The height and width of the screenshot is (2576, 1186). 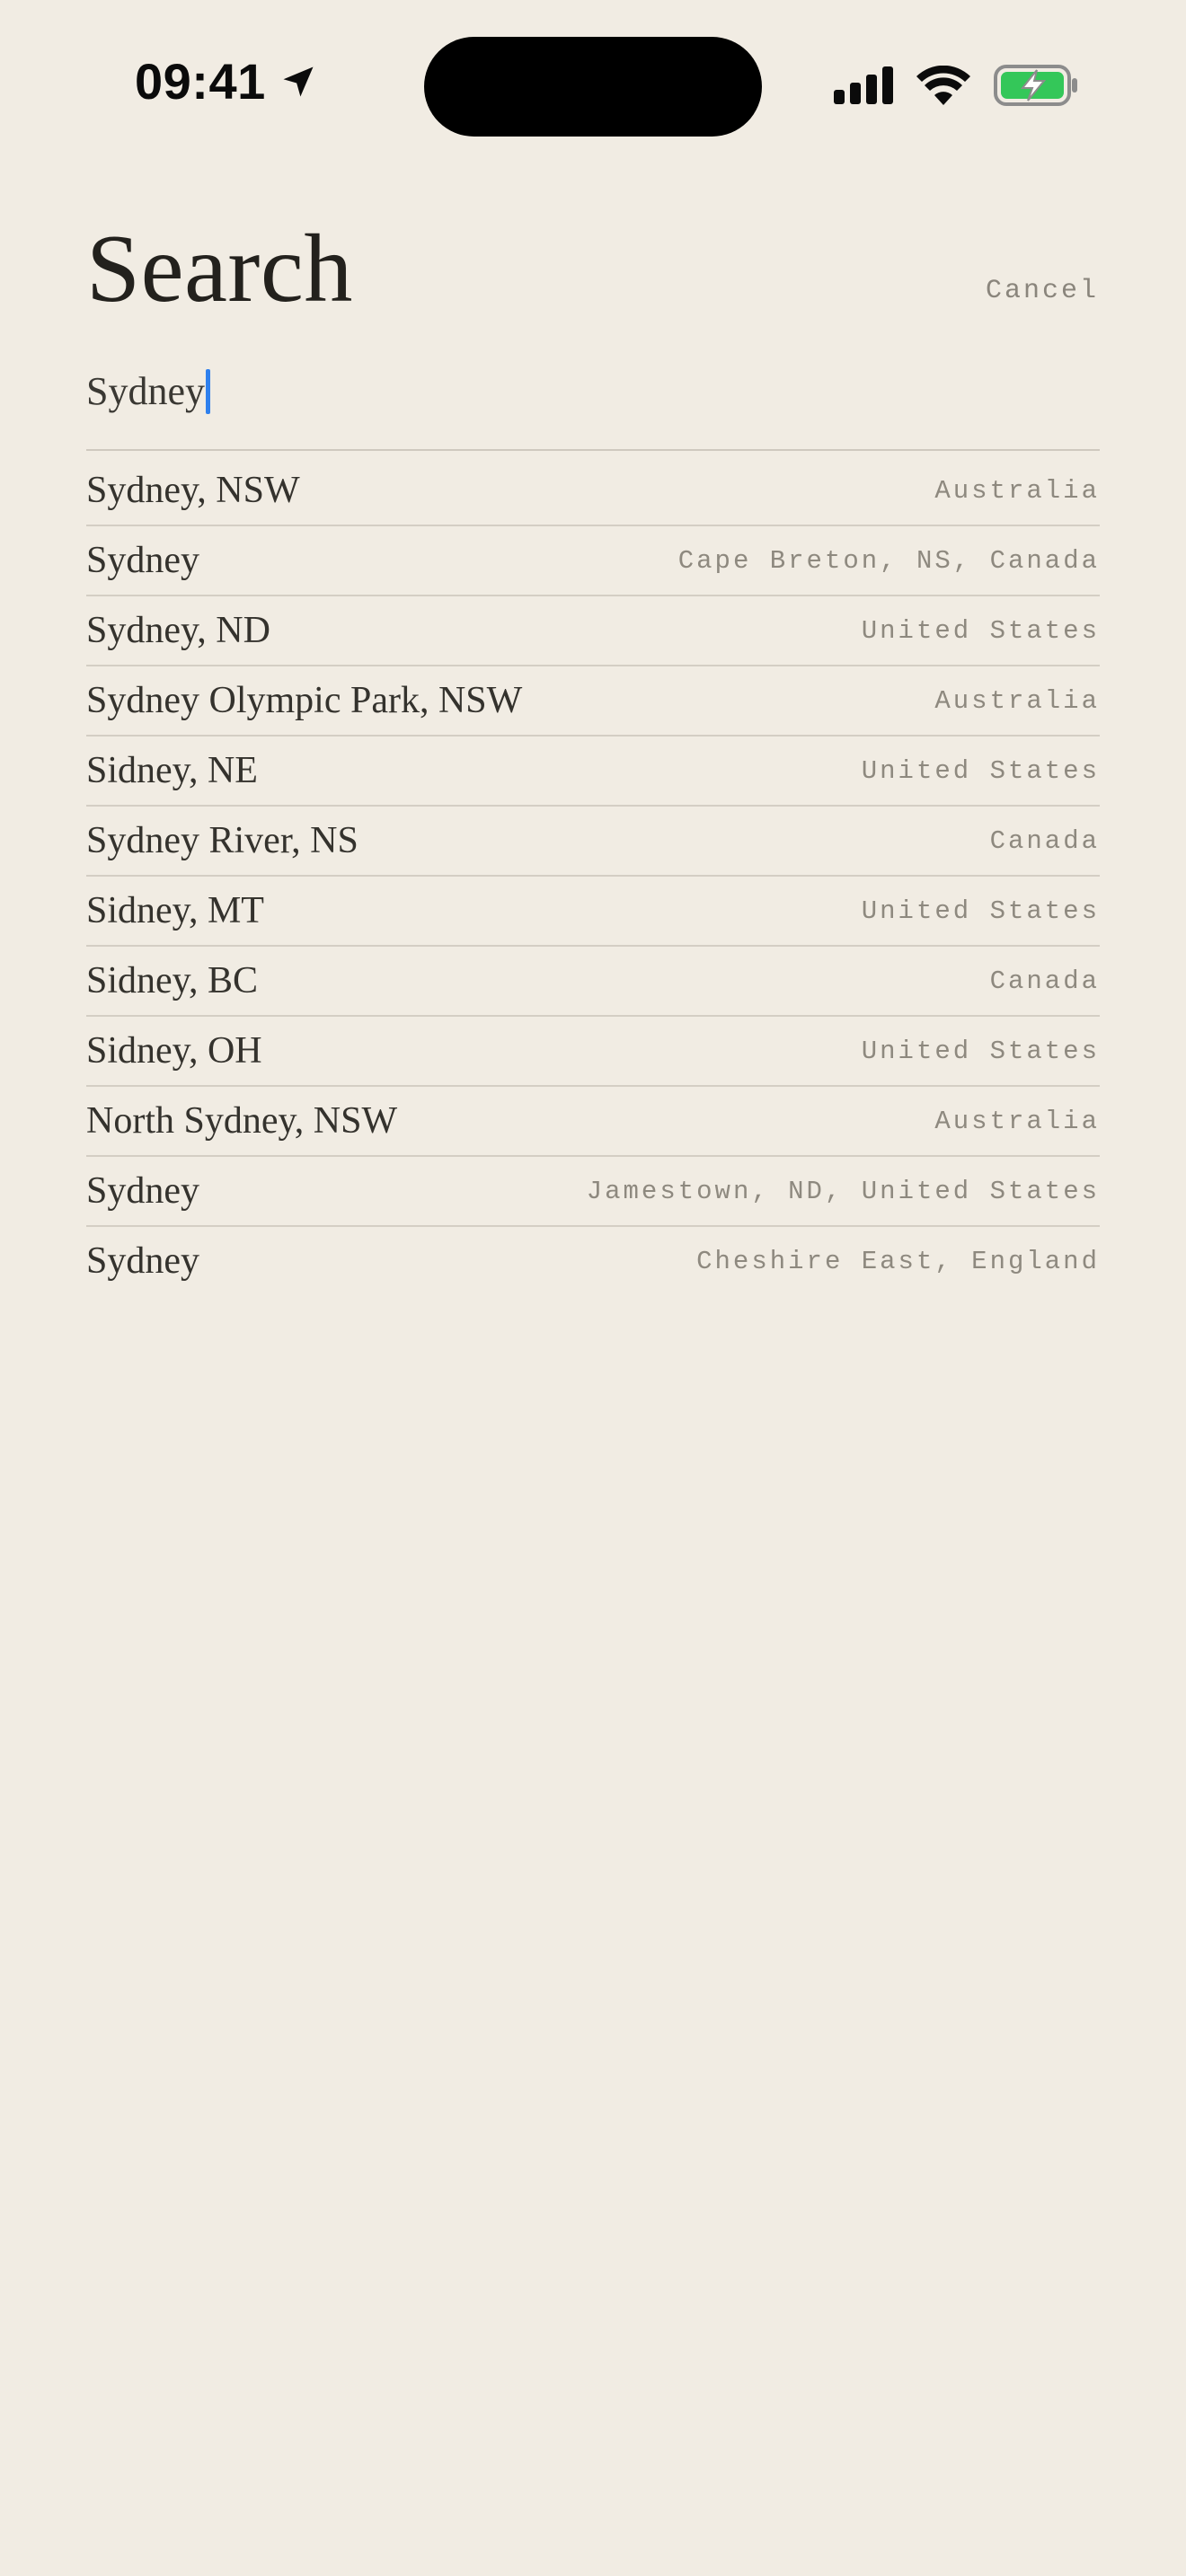 What do you see at coordinates (174, 1051) in the screenshot?
I see `result-city-name: Sidney, OH` at bounding box center [174, 1051].